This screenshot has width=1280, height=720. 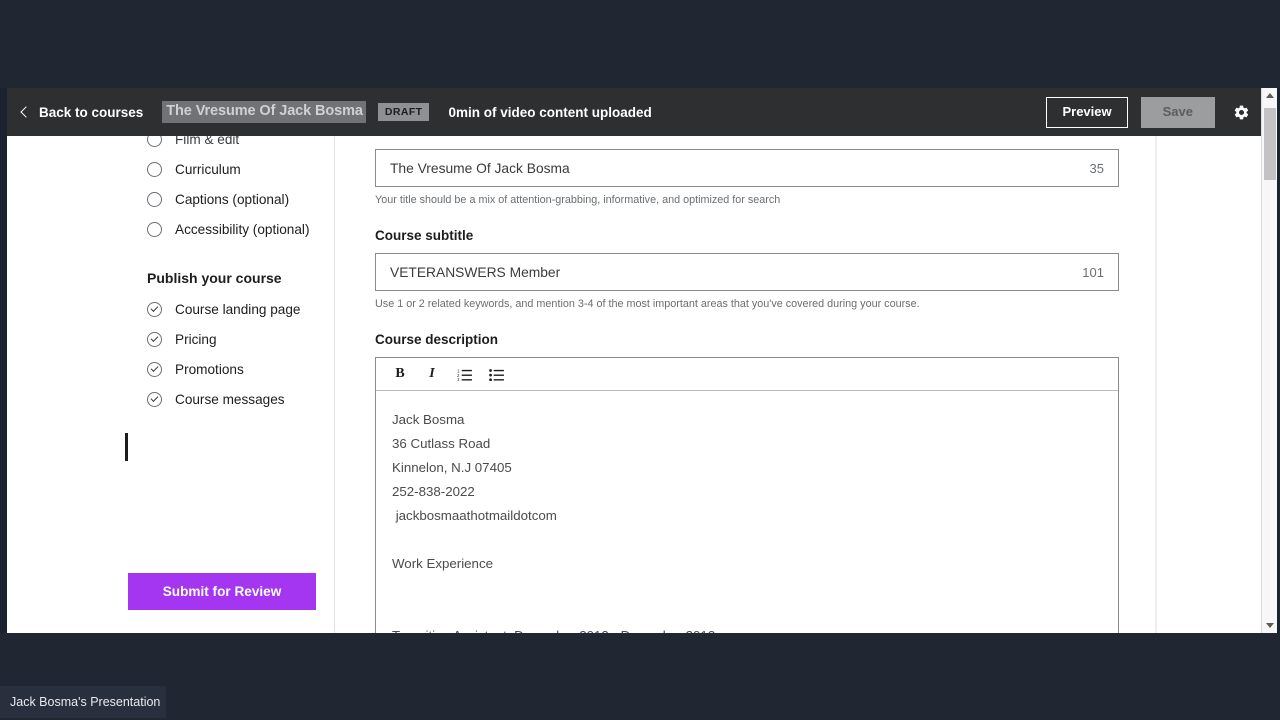 What do you see at coordinates (91, 112) in the screenshot?
I see `back-to-courses-label: Back to courses` at bounding box center [91, 112].